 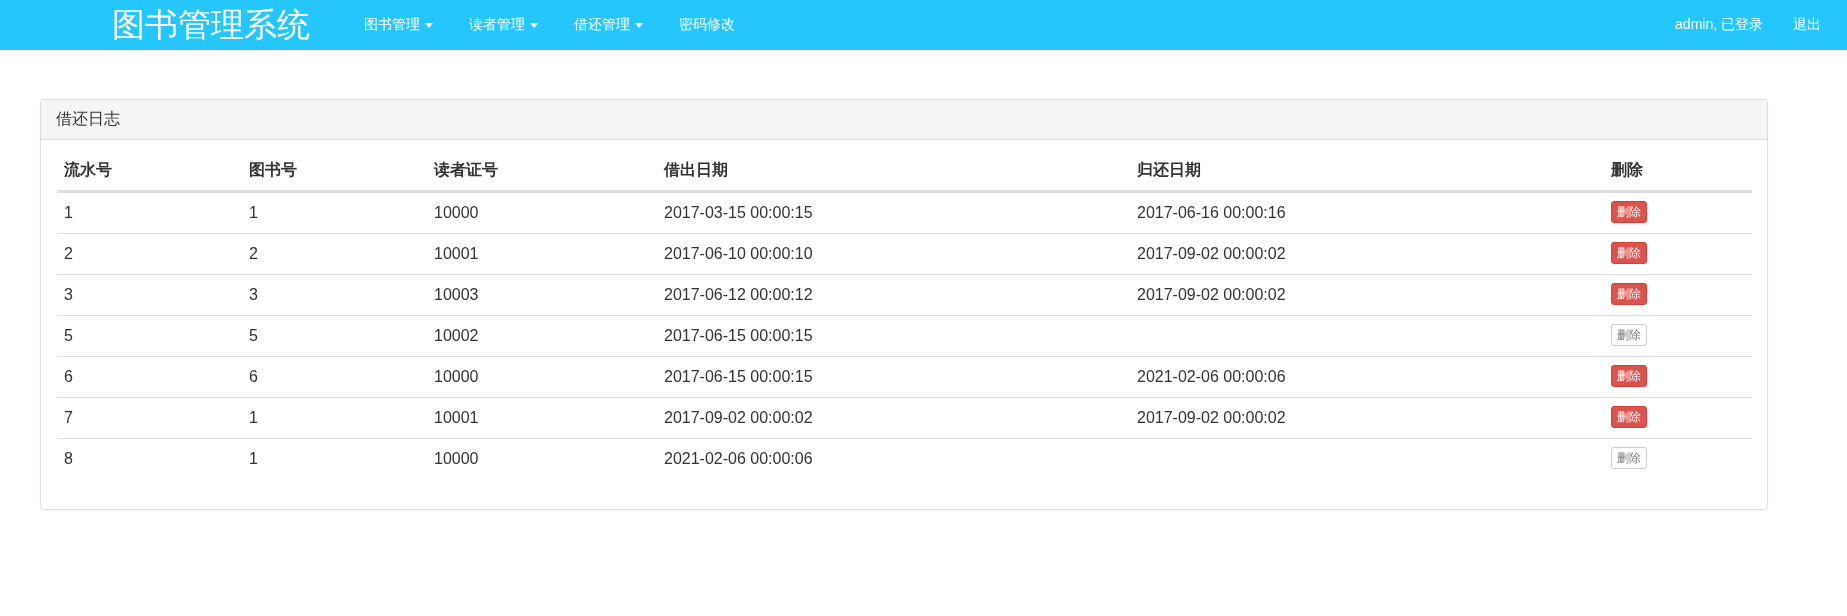 I want to click on nav-menu-item: 读者管理, so click(x=503, y=25).